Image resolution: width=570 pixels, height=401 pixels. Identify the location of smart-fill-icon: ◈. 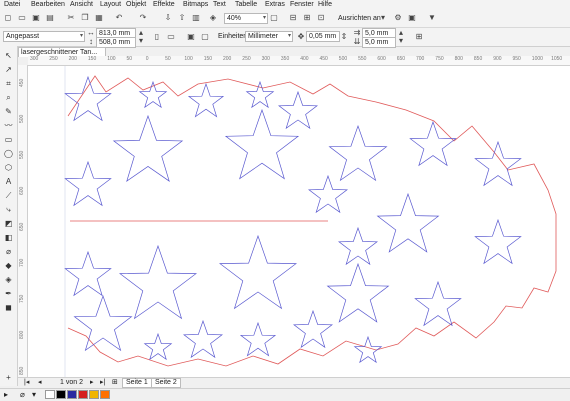
(8, 279).